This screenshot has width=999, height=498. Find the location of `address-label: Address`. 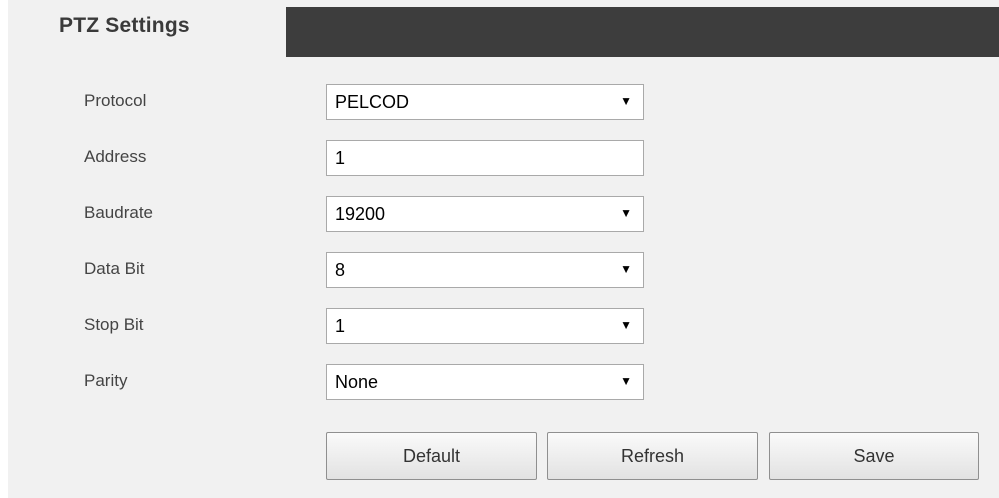

address-label: Address is located at coordinates (115, 156).